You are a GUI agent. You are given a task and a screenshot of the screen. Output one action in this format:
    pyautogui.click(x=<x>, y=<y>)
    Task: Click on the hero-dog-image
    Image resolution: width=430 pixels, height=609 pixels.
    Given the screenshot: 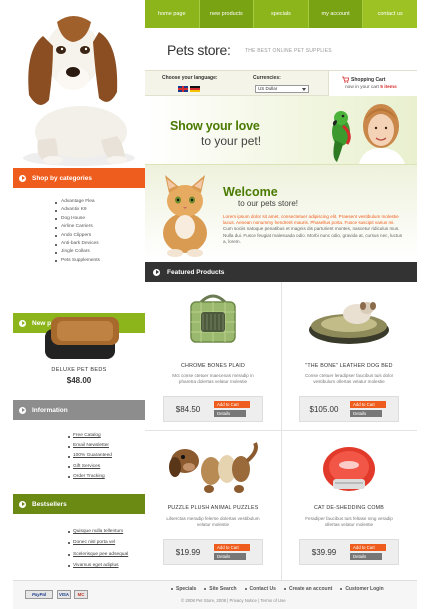 What is the action you would take?
    pyautogui.click(x=79, y=84)
    